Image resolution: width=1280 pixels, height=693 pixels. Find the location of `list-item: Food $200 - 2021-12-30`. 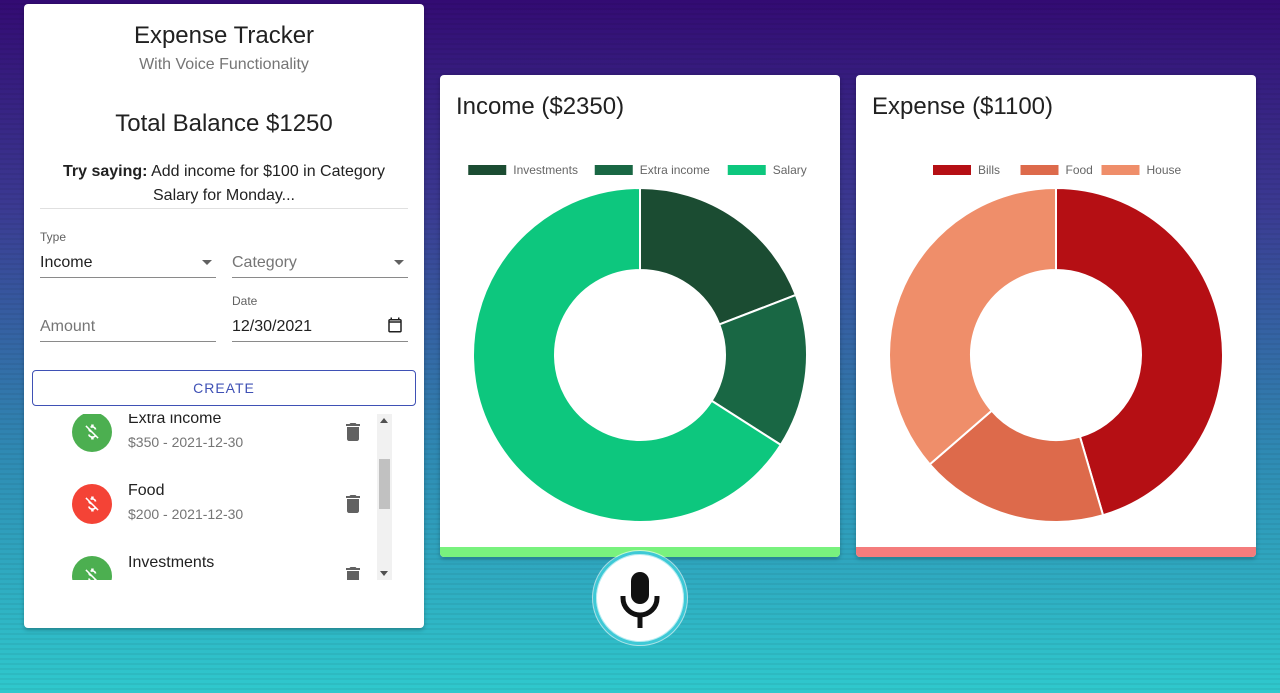

list-item: Food $200 - 2021-12-30 is located at coordinates (210, 513).